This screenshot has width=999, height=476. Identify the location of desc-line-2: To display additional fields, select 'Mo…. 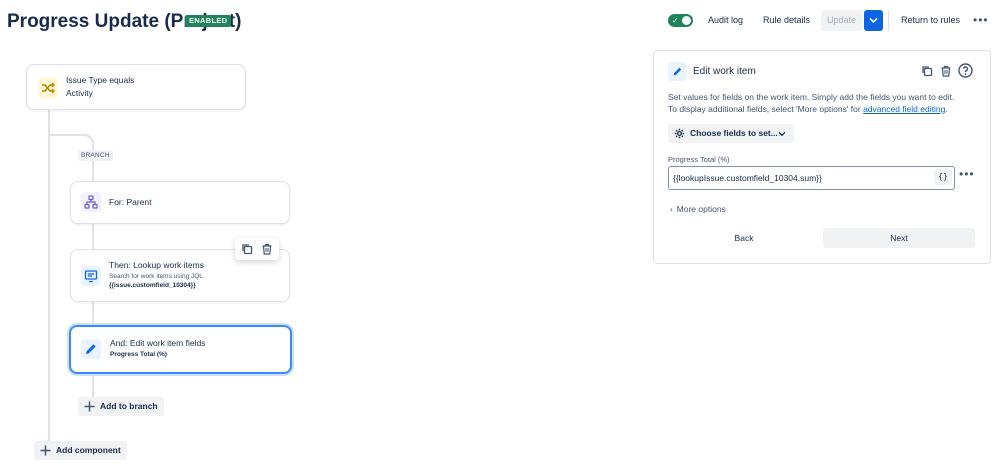
(766, 109).